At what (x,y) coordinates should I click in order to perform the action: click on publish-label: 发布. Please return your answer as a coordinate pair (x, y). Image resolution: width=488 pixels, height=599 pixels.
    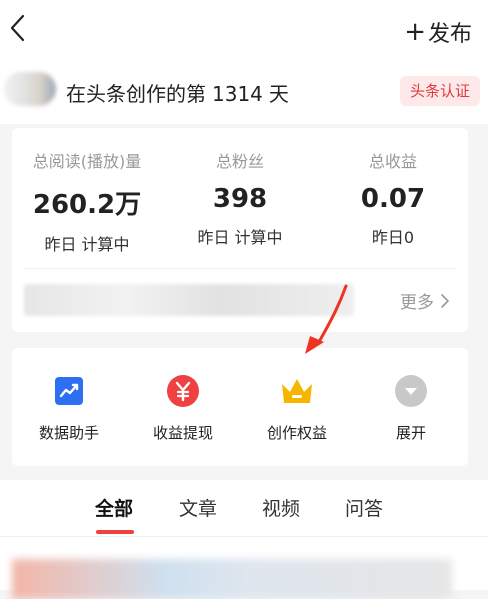
    Looking at the image, I should click on (449, 34).